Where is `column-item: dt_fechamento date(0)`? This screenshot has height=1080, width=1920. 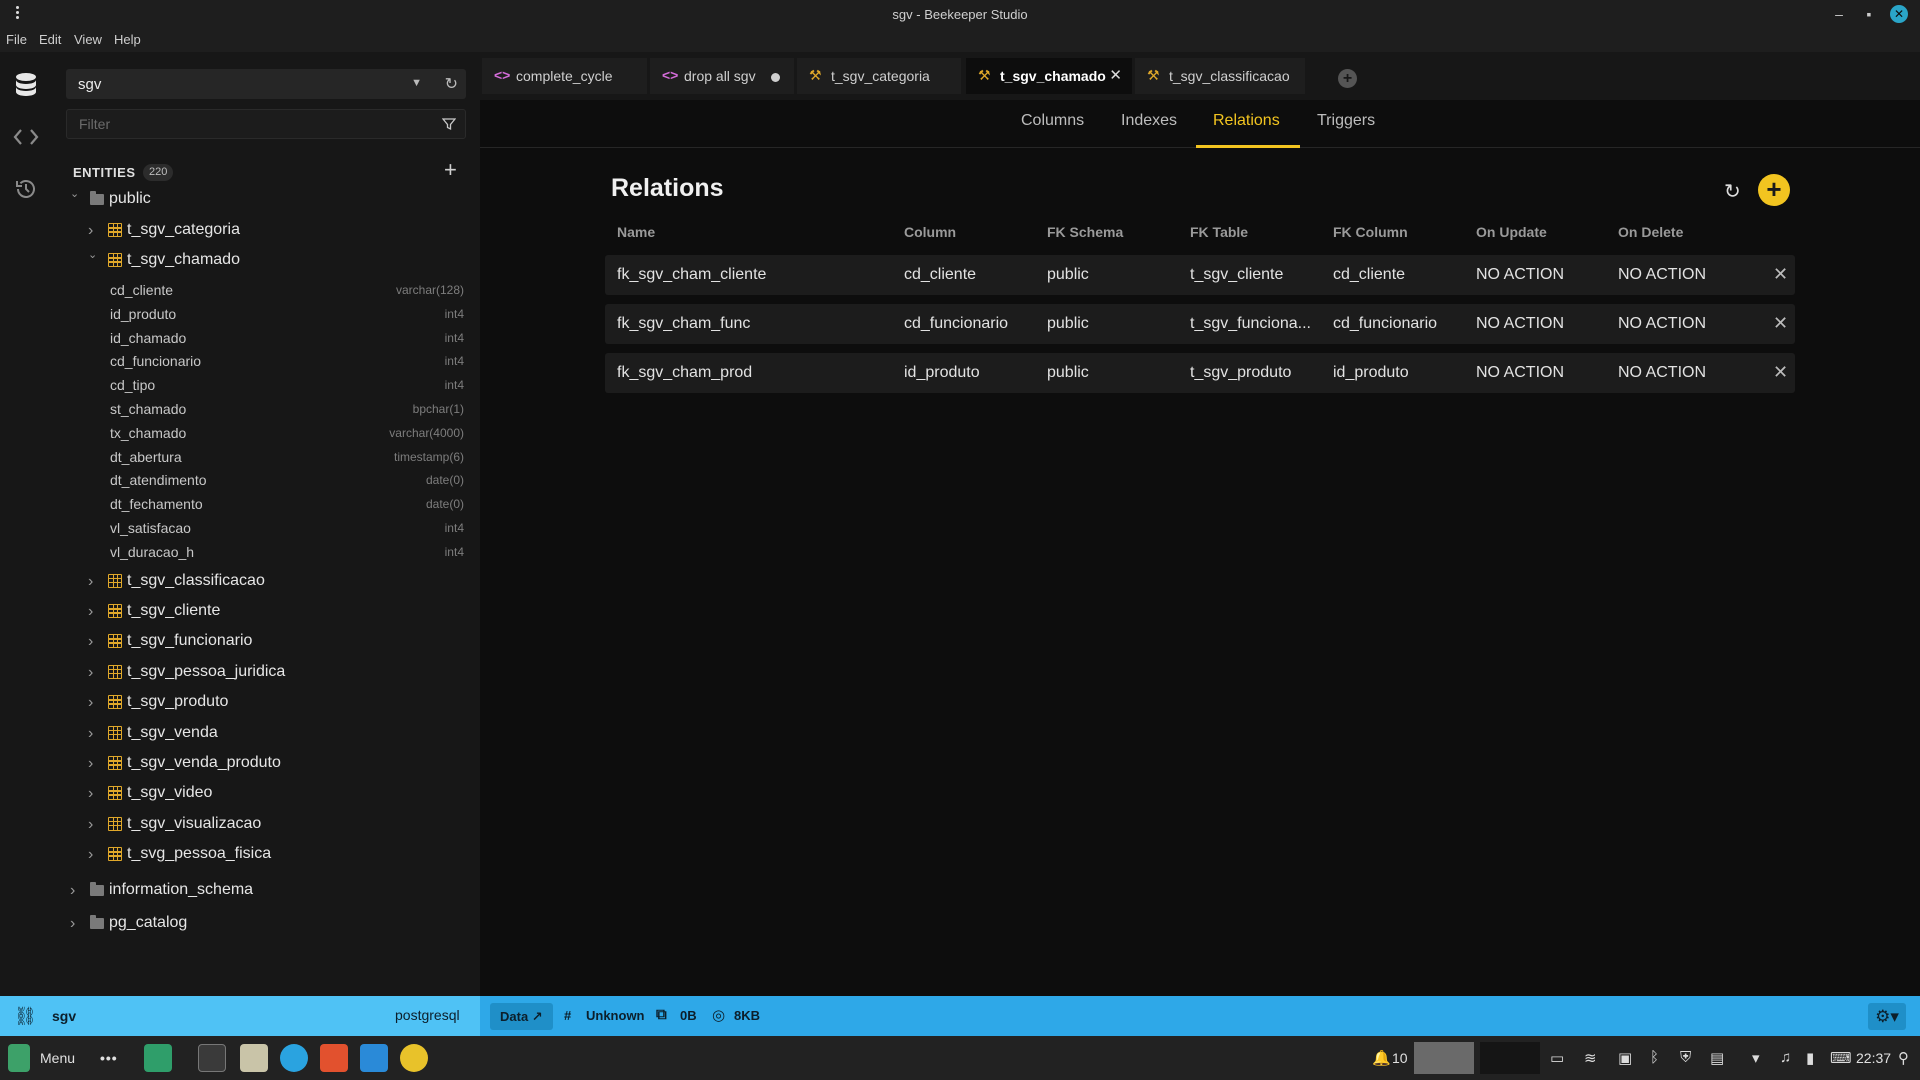
column-item: dt_fechamento date(0) is located at coordinates (266, 504).